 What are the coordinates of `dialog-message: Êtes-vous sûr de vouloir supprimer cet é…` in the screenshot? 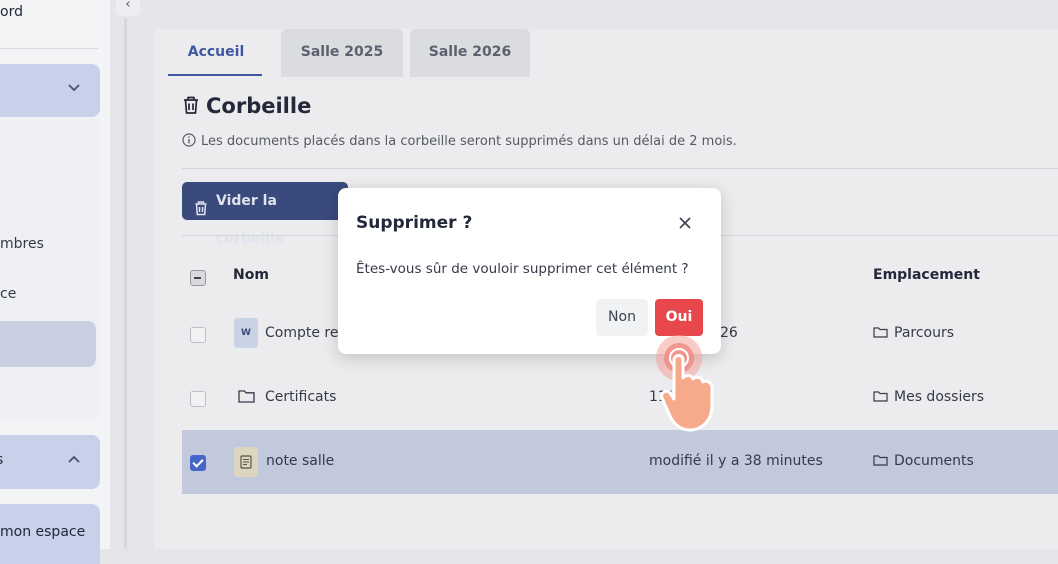 It's located at (522, 269).